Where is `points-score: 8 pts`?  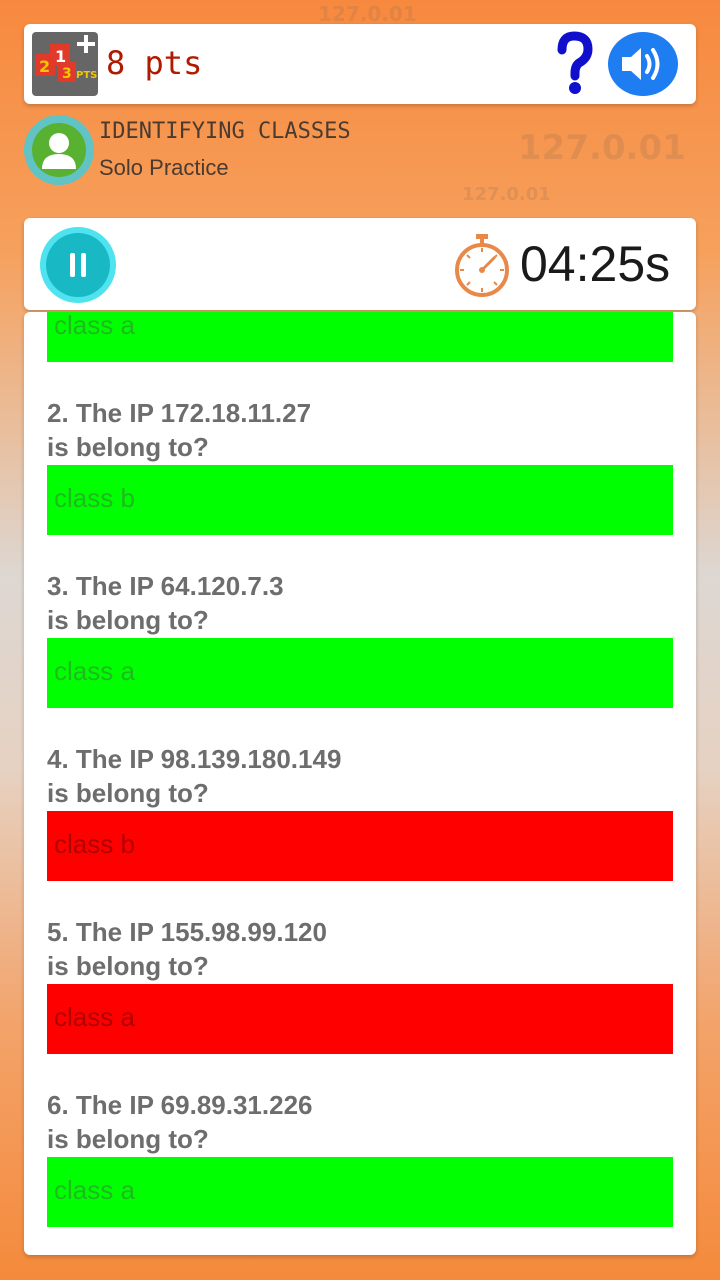
points-score: 8 pts is located at coordinates (154, 63).